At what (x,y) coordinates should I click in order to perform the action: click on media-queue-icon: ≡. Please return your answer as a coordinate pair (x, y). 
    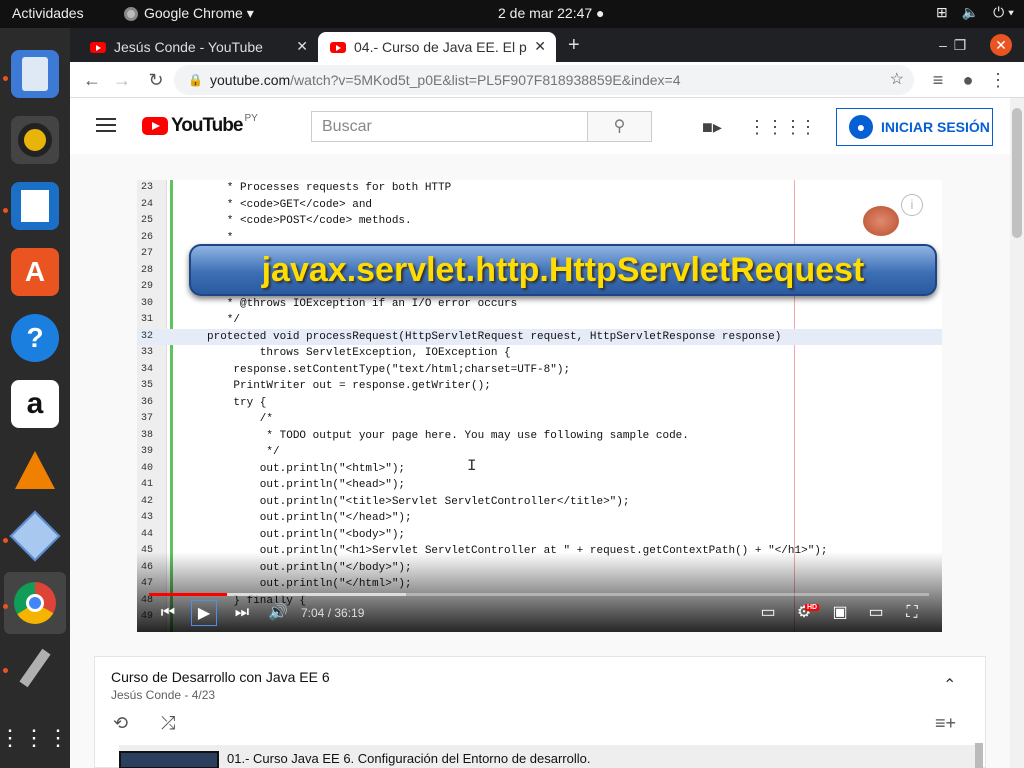
    Looking at the image, I should click on (938, 80).